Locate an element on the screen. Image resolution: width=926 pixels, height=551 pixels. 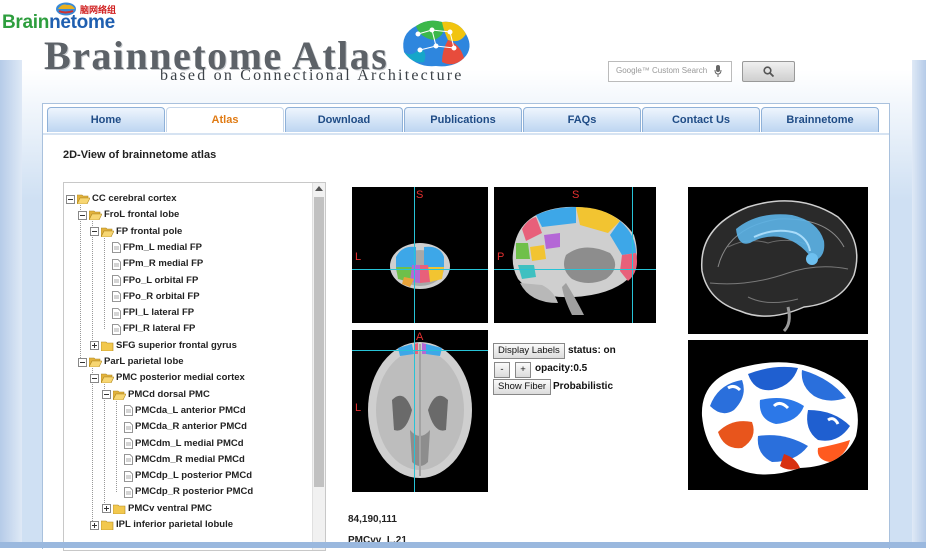
coronal-view: S L is located at coordinates (420, 255).